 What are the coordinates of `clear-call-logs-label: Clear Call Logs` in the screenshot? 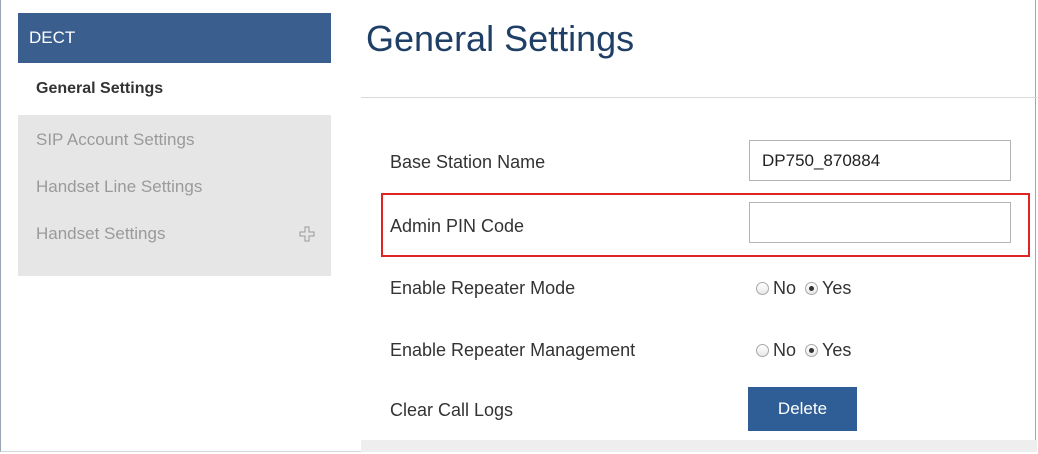 It's located at (452, 410).